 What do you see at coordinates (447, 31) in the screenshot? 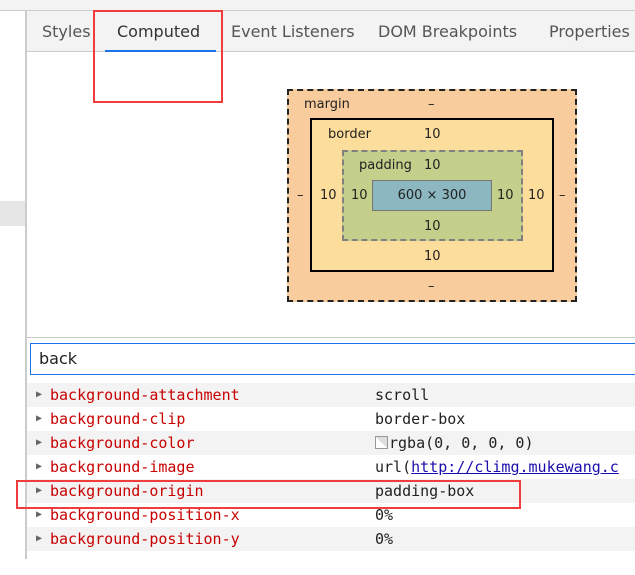
I see `tab-dom-breakpoints: DOM Breakpoints` at bounding box center [447, 31].